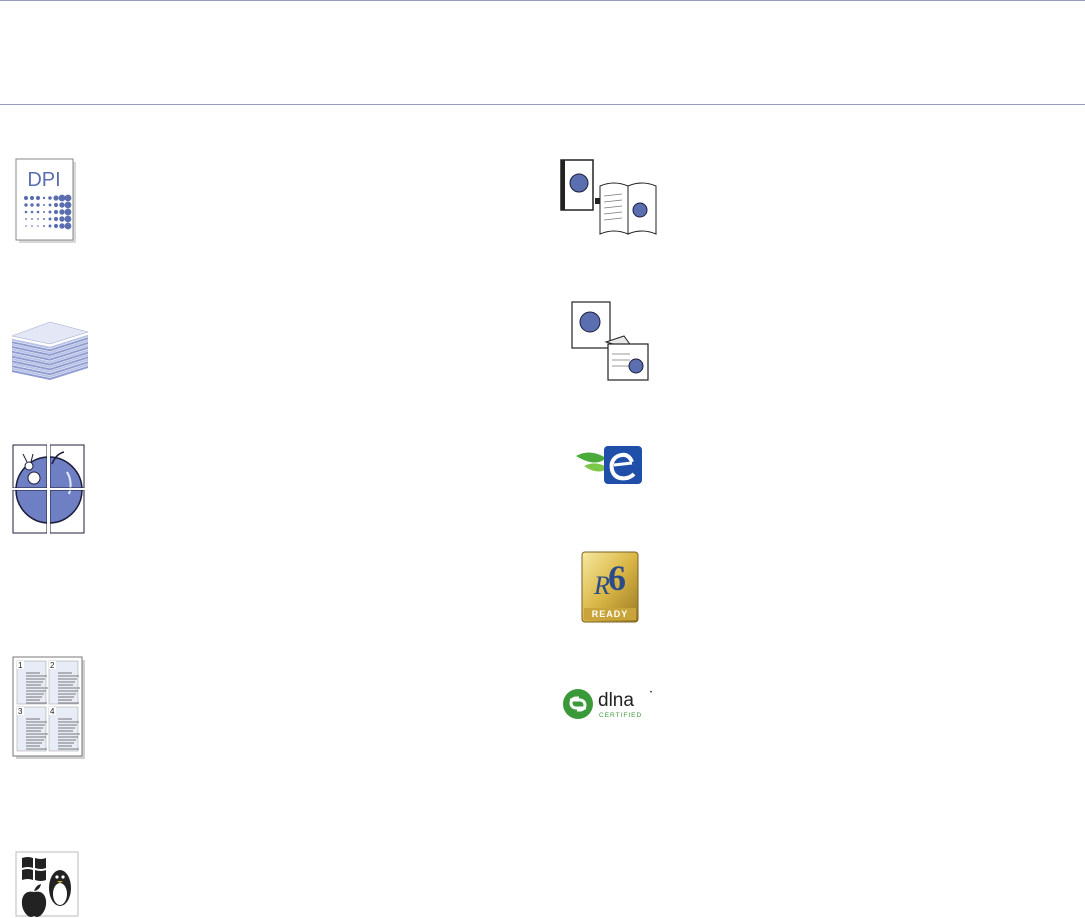 The width and height of the screenshot is (1085, 918). What do you see at coordinates (20, 711) in the screenshot?
I see `page-number-3: 3` at bounding box center [20, 711].